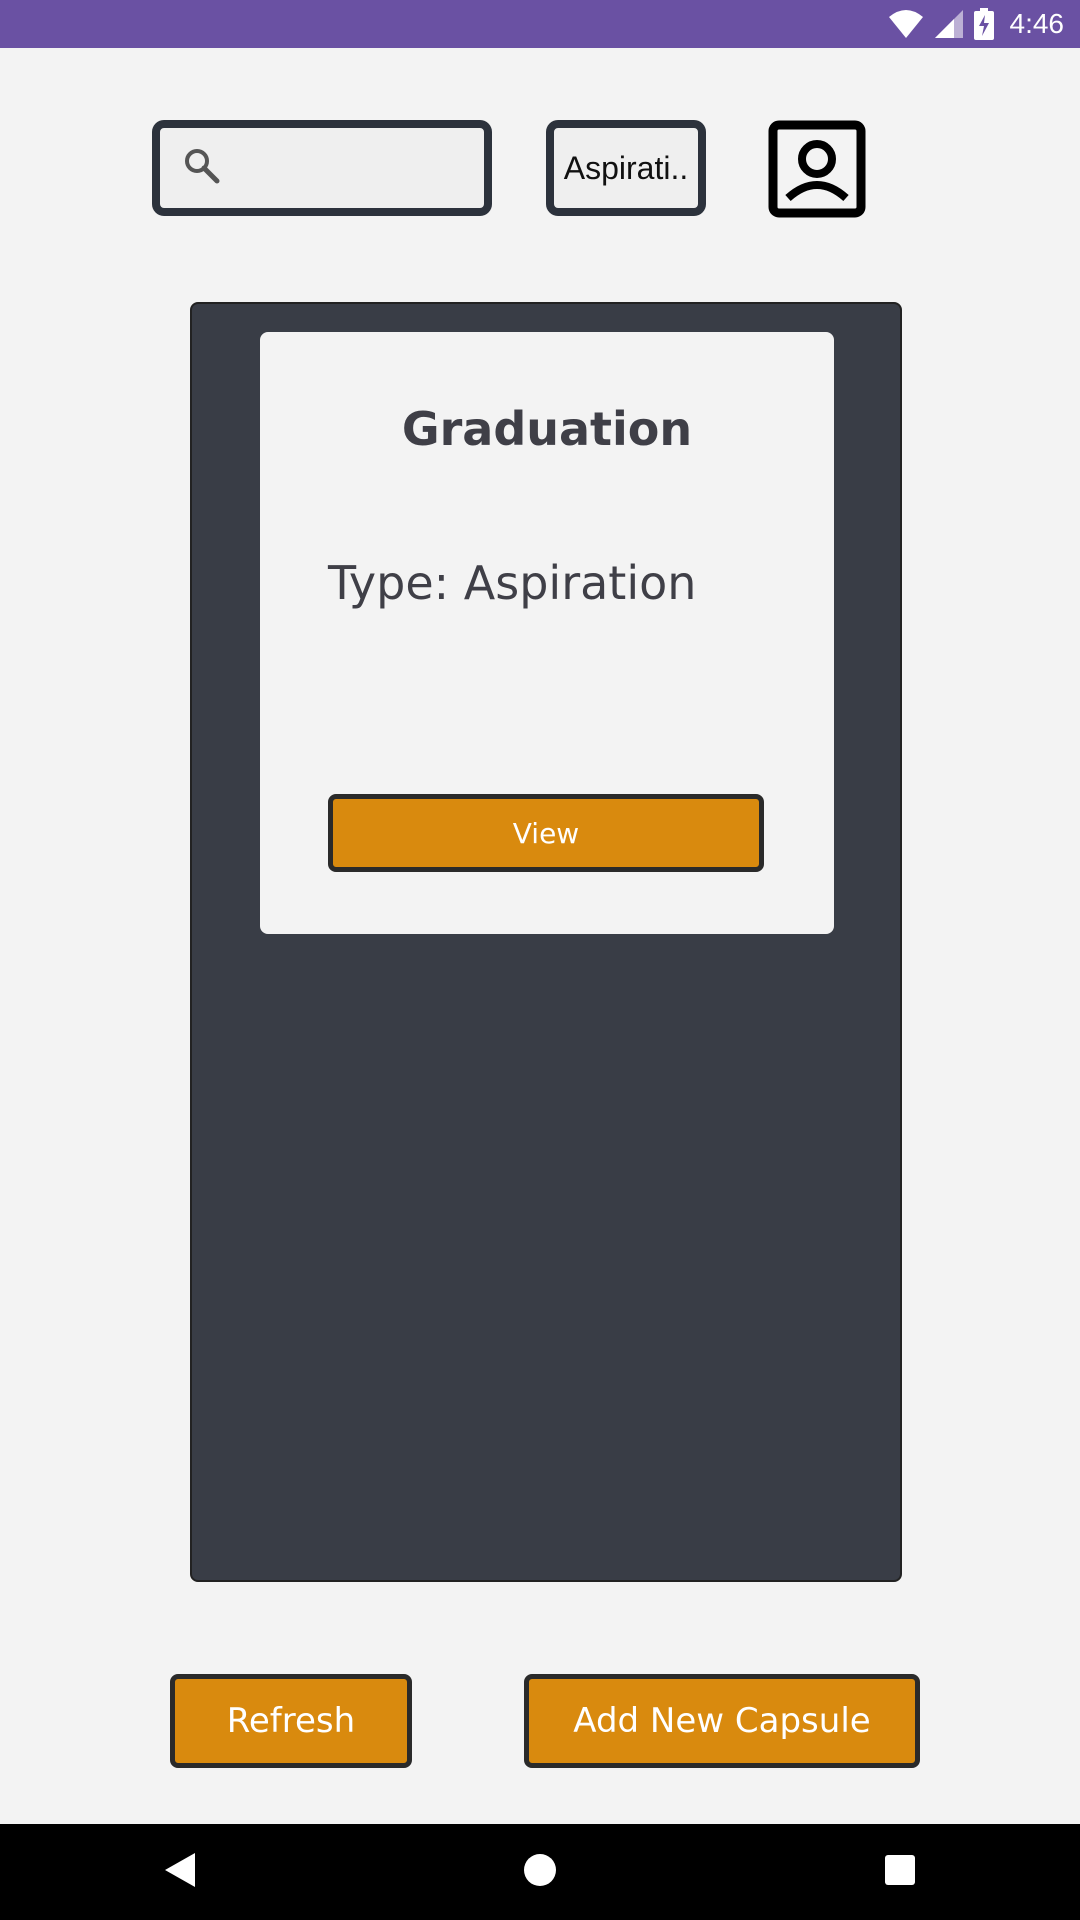 This screenshot has height=1920, width=1080. I want to click on back-button, so click(180, 1872).